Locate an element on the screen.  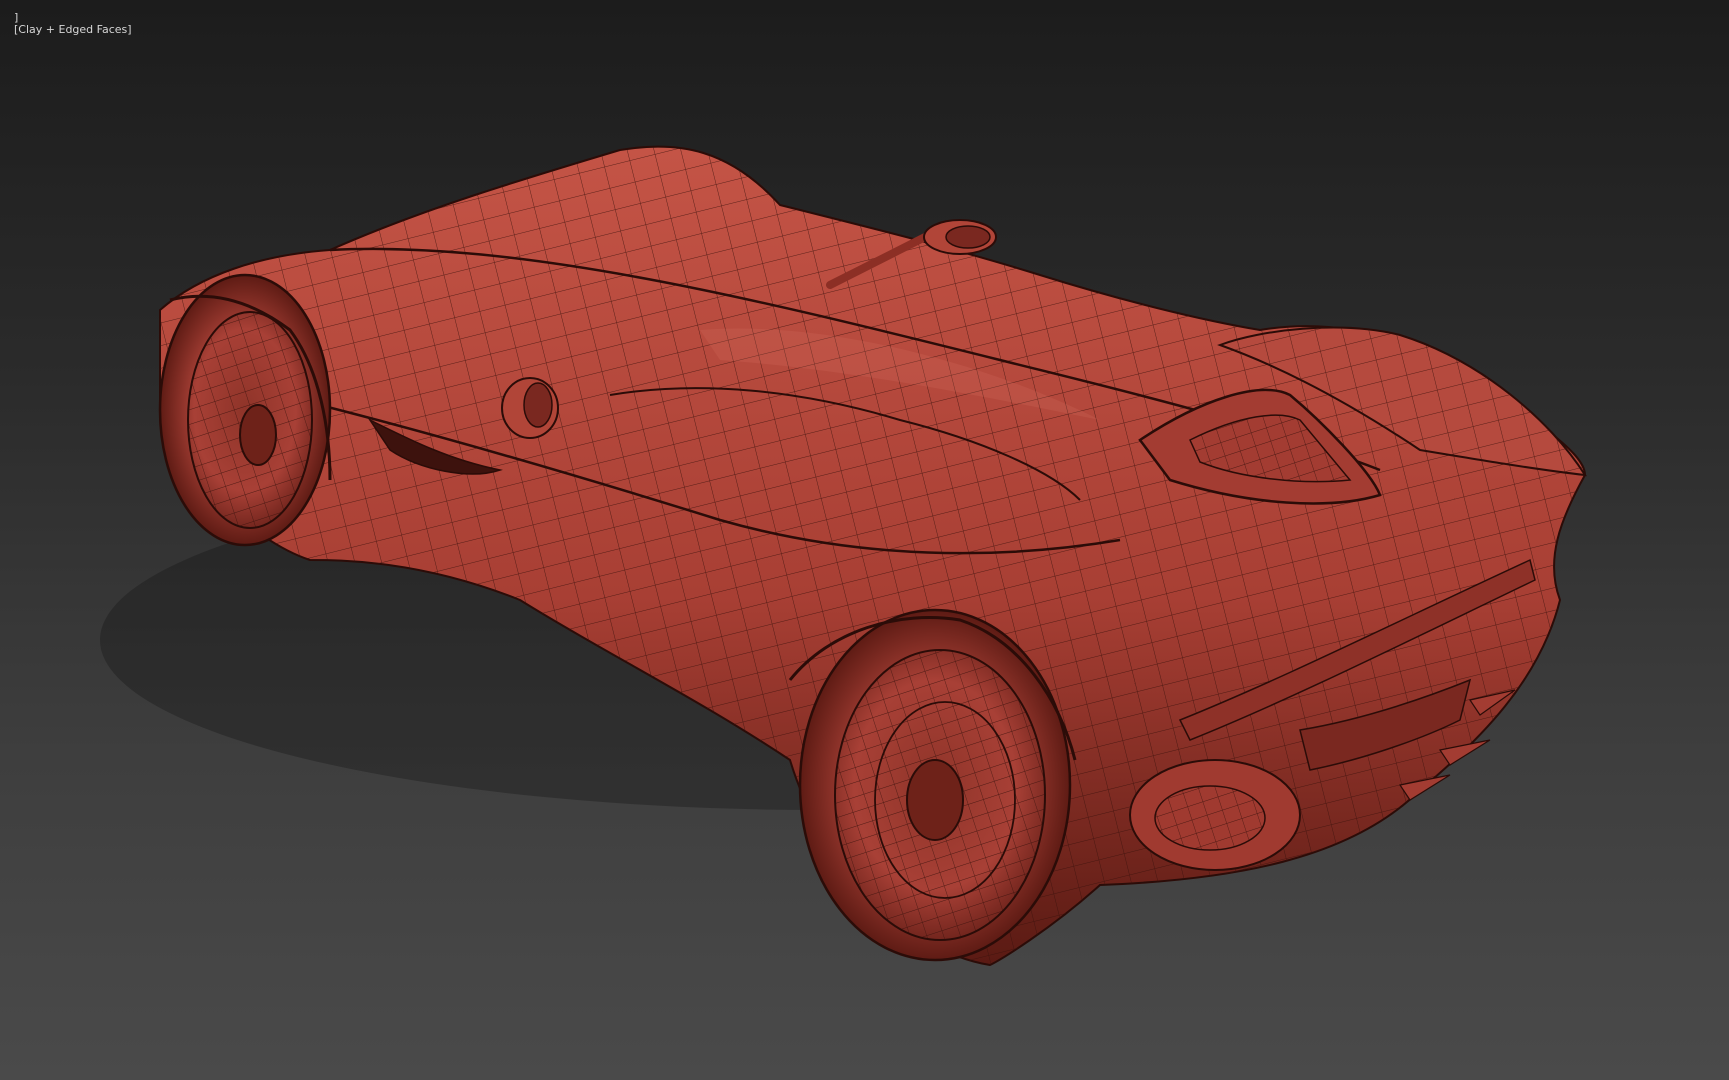
rear-wheel is located at coordinates (935, 785).